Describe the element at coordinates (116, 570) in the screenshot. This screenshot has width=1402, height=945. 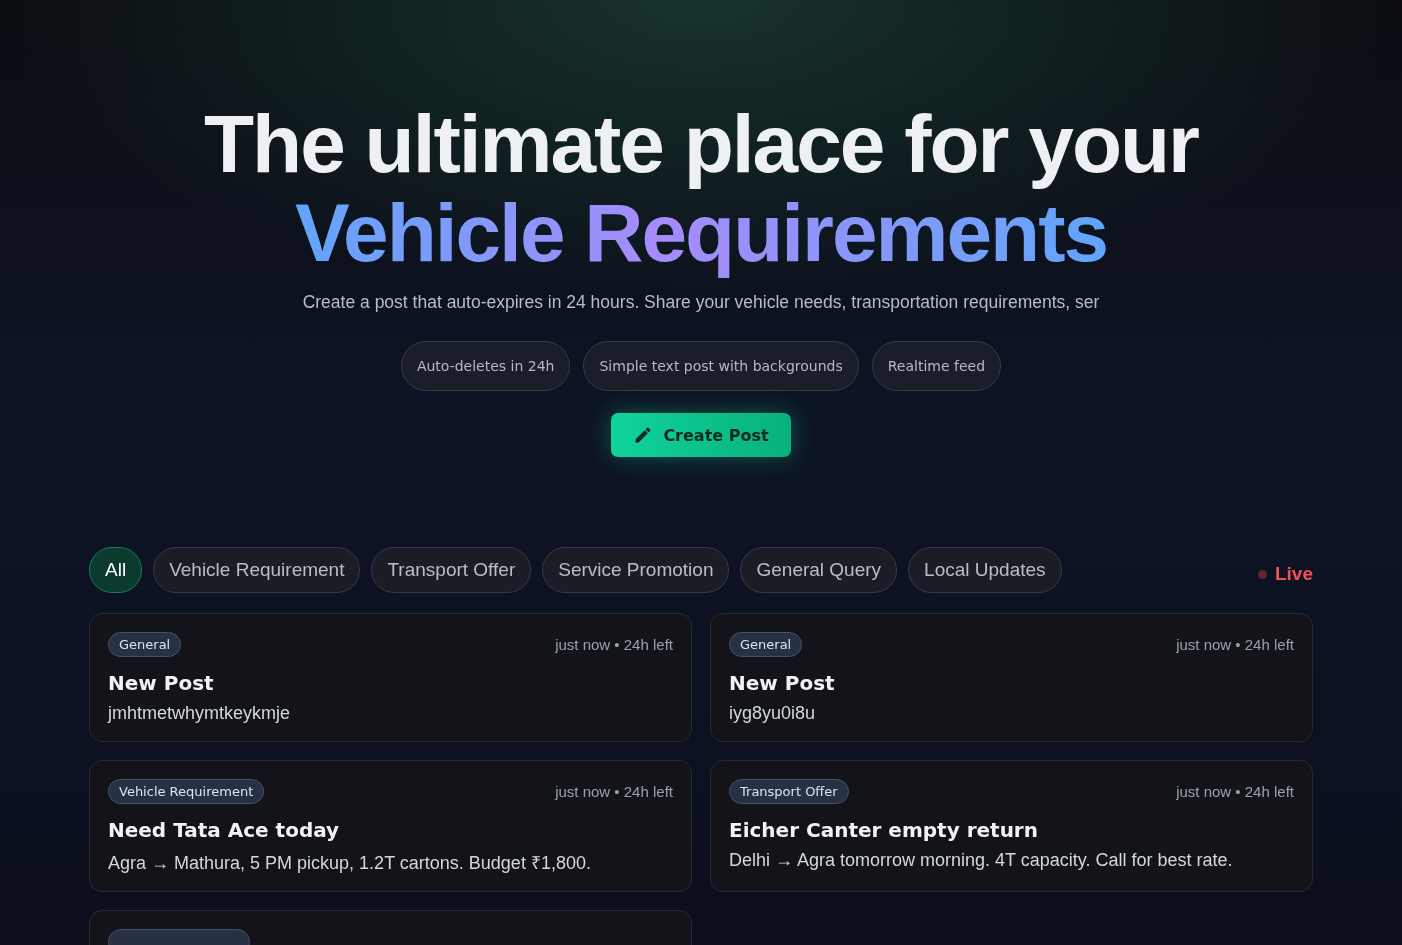
I see `filter-tab: All` at that location.